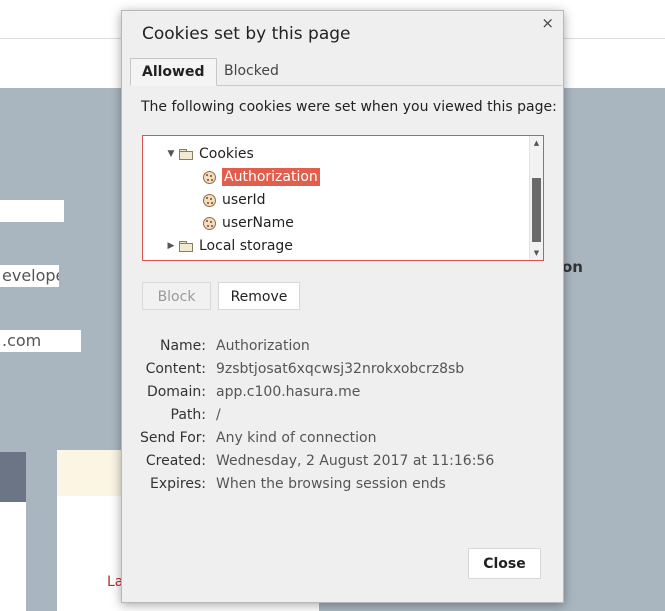 The image size is (665, 611). I want to click on scrollbar-thumb, so click(536, 210).